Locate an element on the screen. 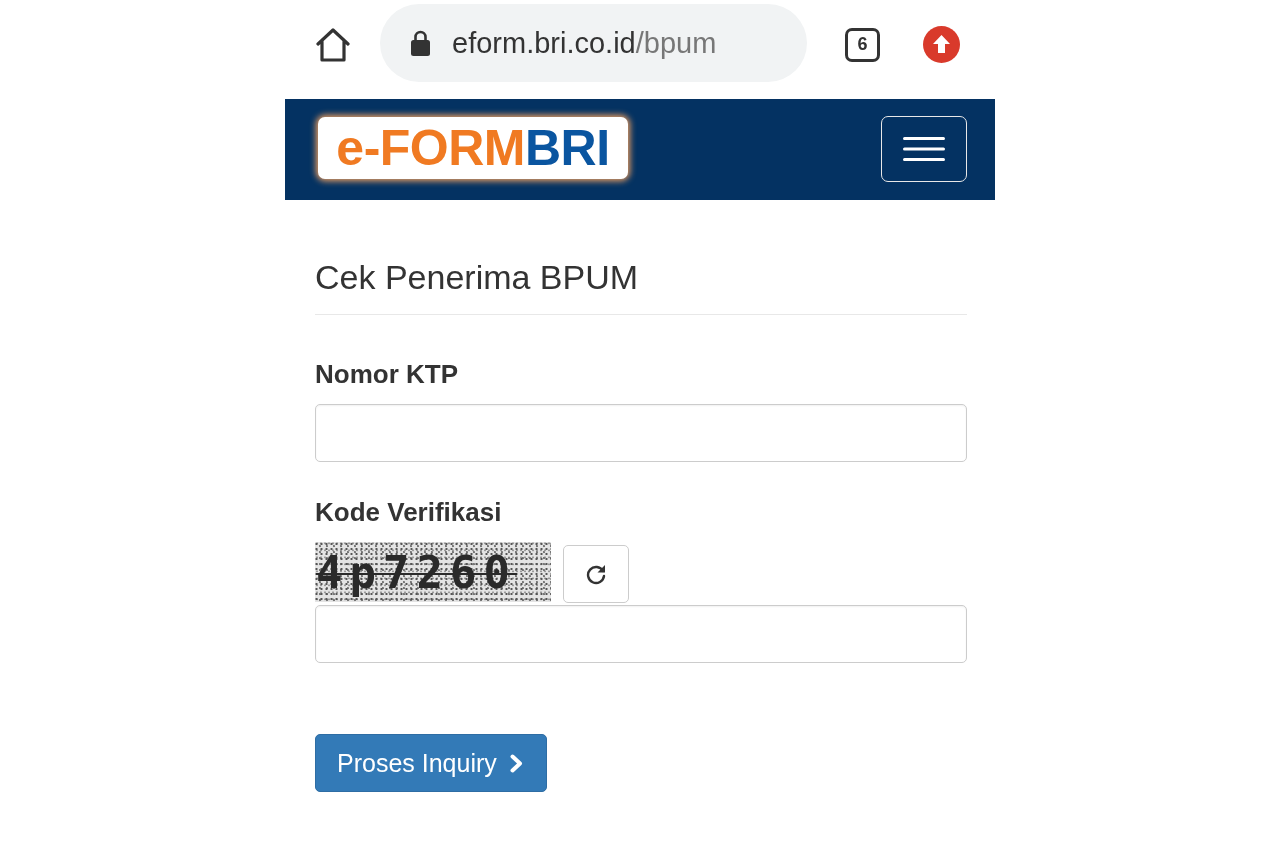  menu-button is located at coordinates (924, 148).